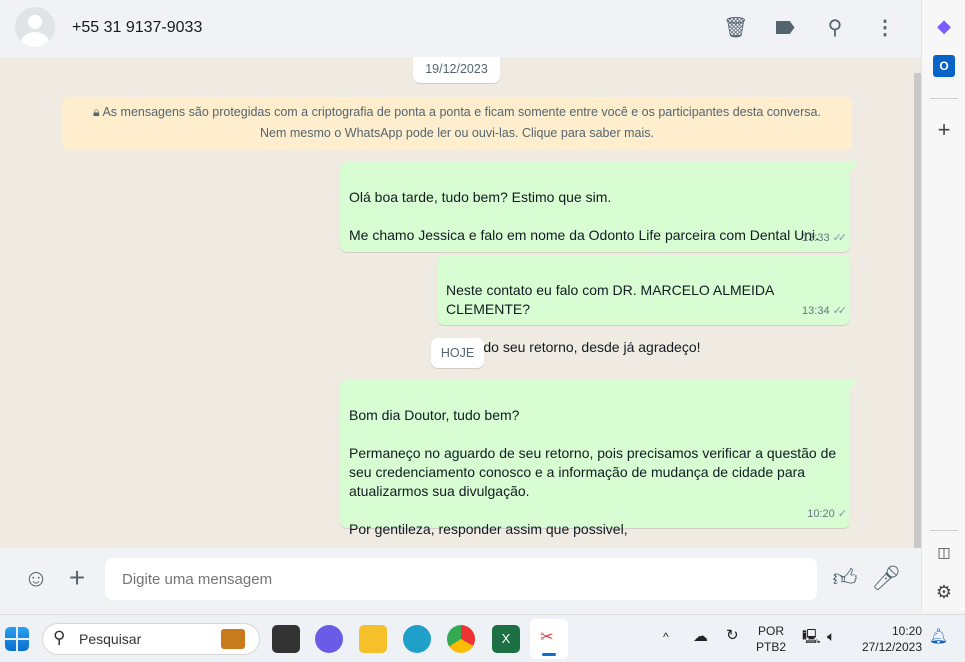 Image resolution: width=965 pixels, height=662 pixels. Describe the element at coordinates (461, 639) in the screenshot. I see `chrome-icon` at that location.